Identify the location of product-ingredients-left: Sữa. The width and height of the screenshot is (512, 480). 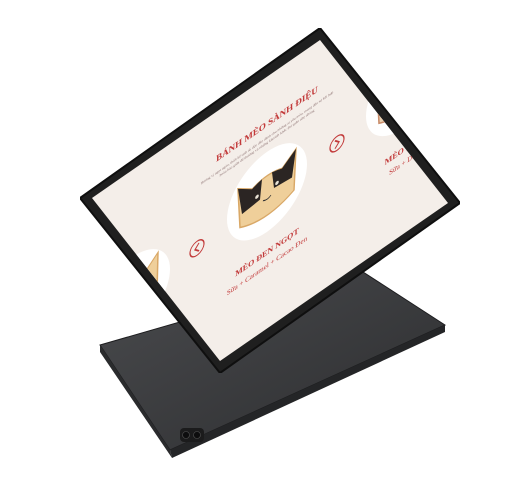
(132, 365).